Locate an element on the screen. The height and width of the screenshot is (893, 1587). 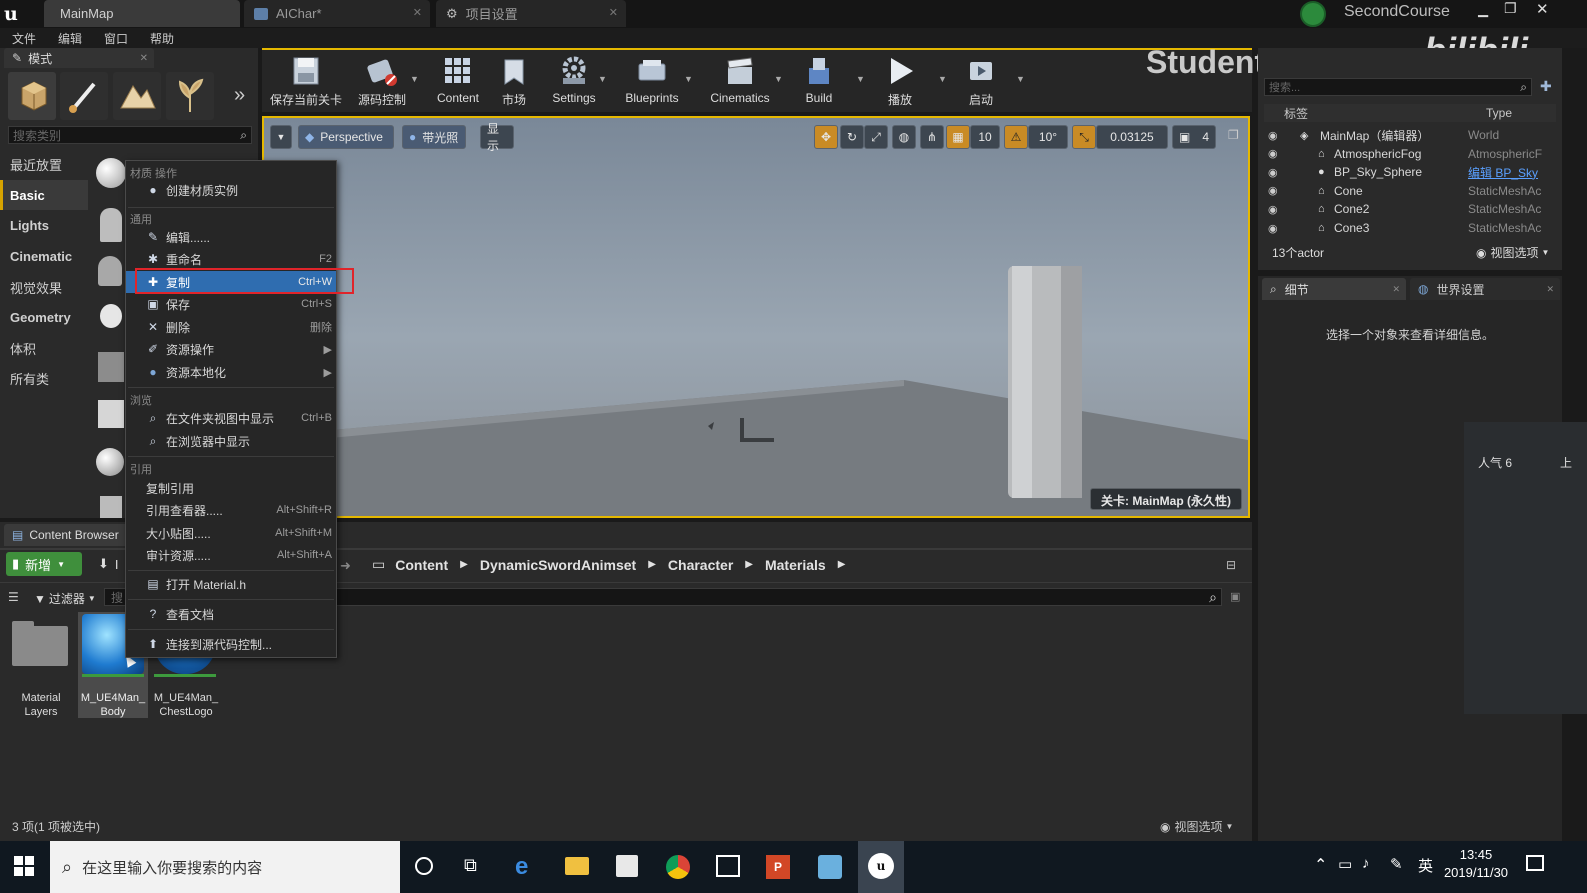
add-new-button: ▮ 新增 ▼ is located at coordinates (44, 564).